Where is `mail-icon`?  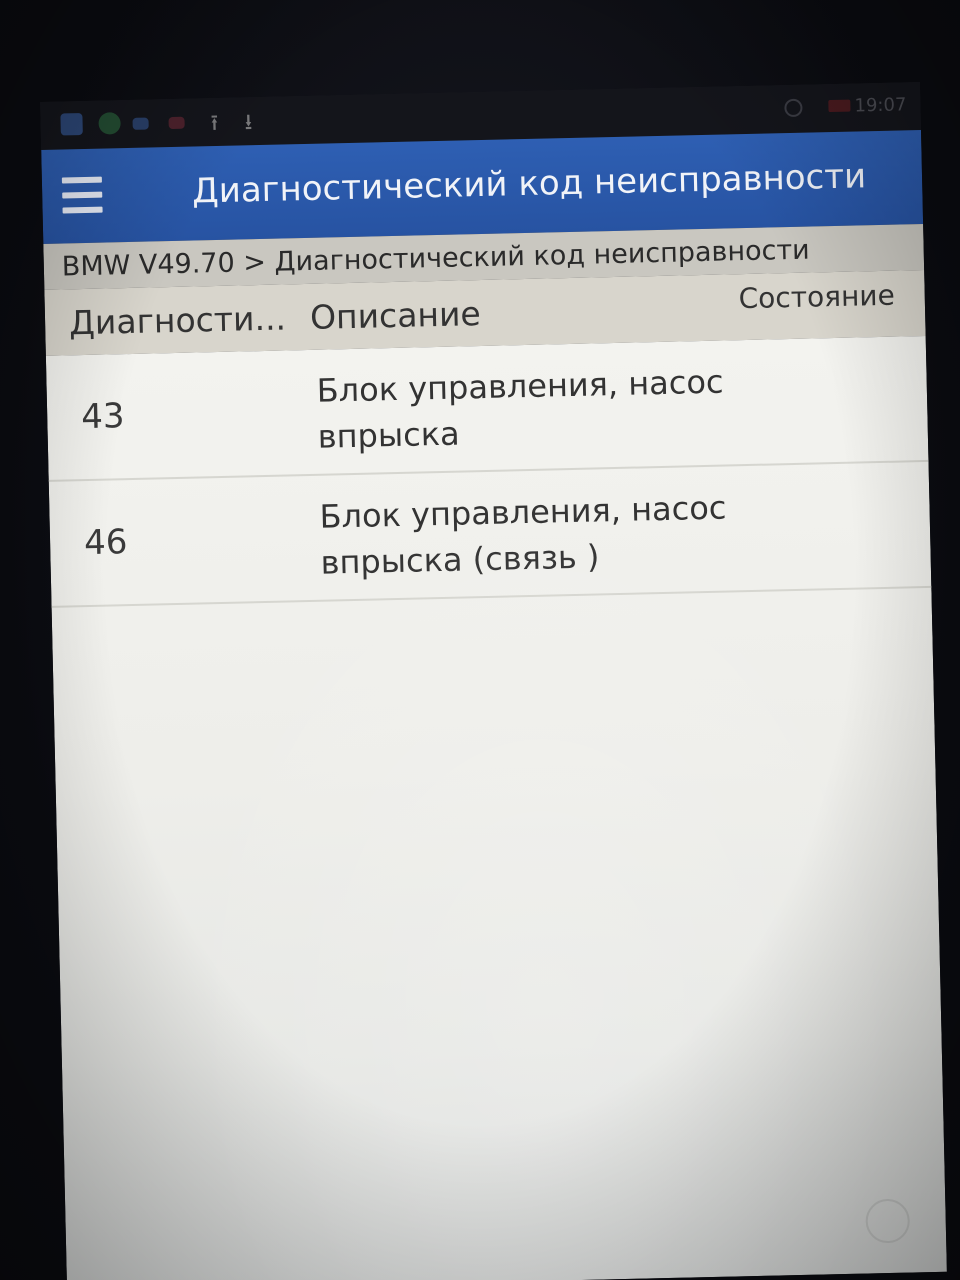 mail-icon is located at coordinates (176, 123).